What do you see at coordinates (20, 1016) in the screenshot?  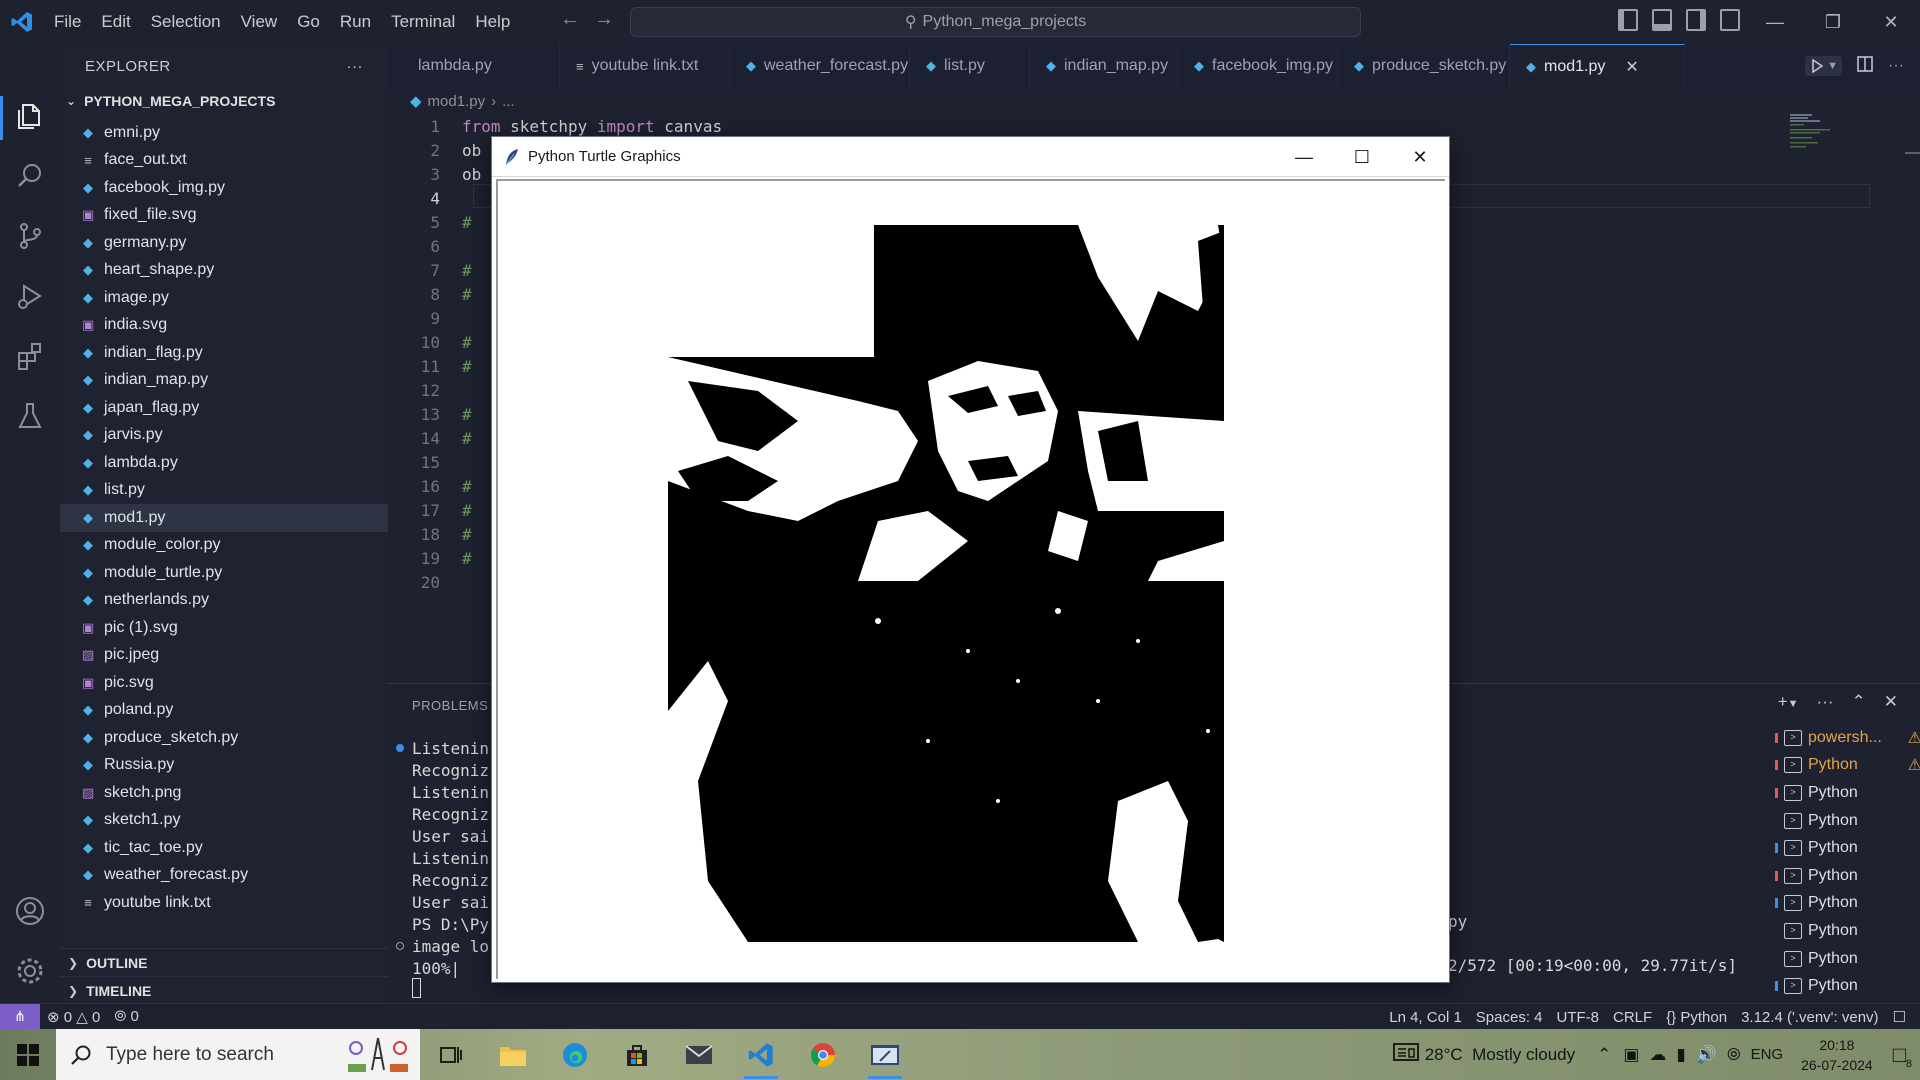 I see `remote-indicator-icon: ⋔` at bounding box center [20, 1016].